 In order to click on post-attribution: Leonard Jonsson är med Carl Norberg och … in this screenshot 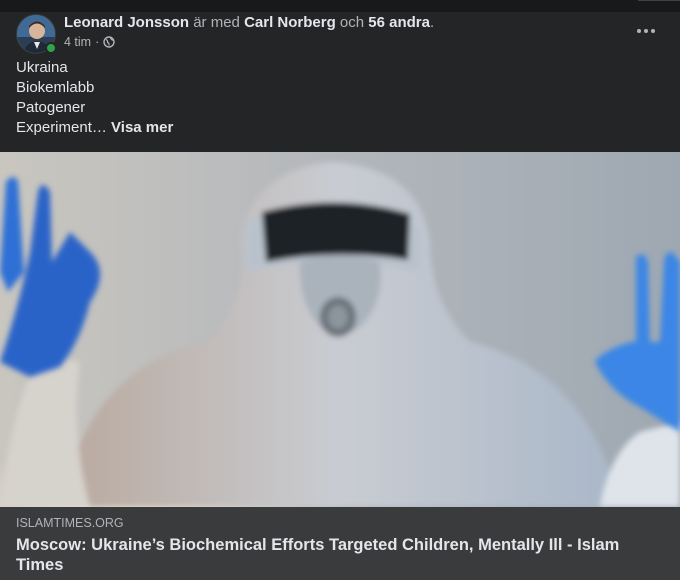, I will do `click(249, 23)`.